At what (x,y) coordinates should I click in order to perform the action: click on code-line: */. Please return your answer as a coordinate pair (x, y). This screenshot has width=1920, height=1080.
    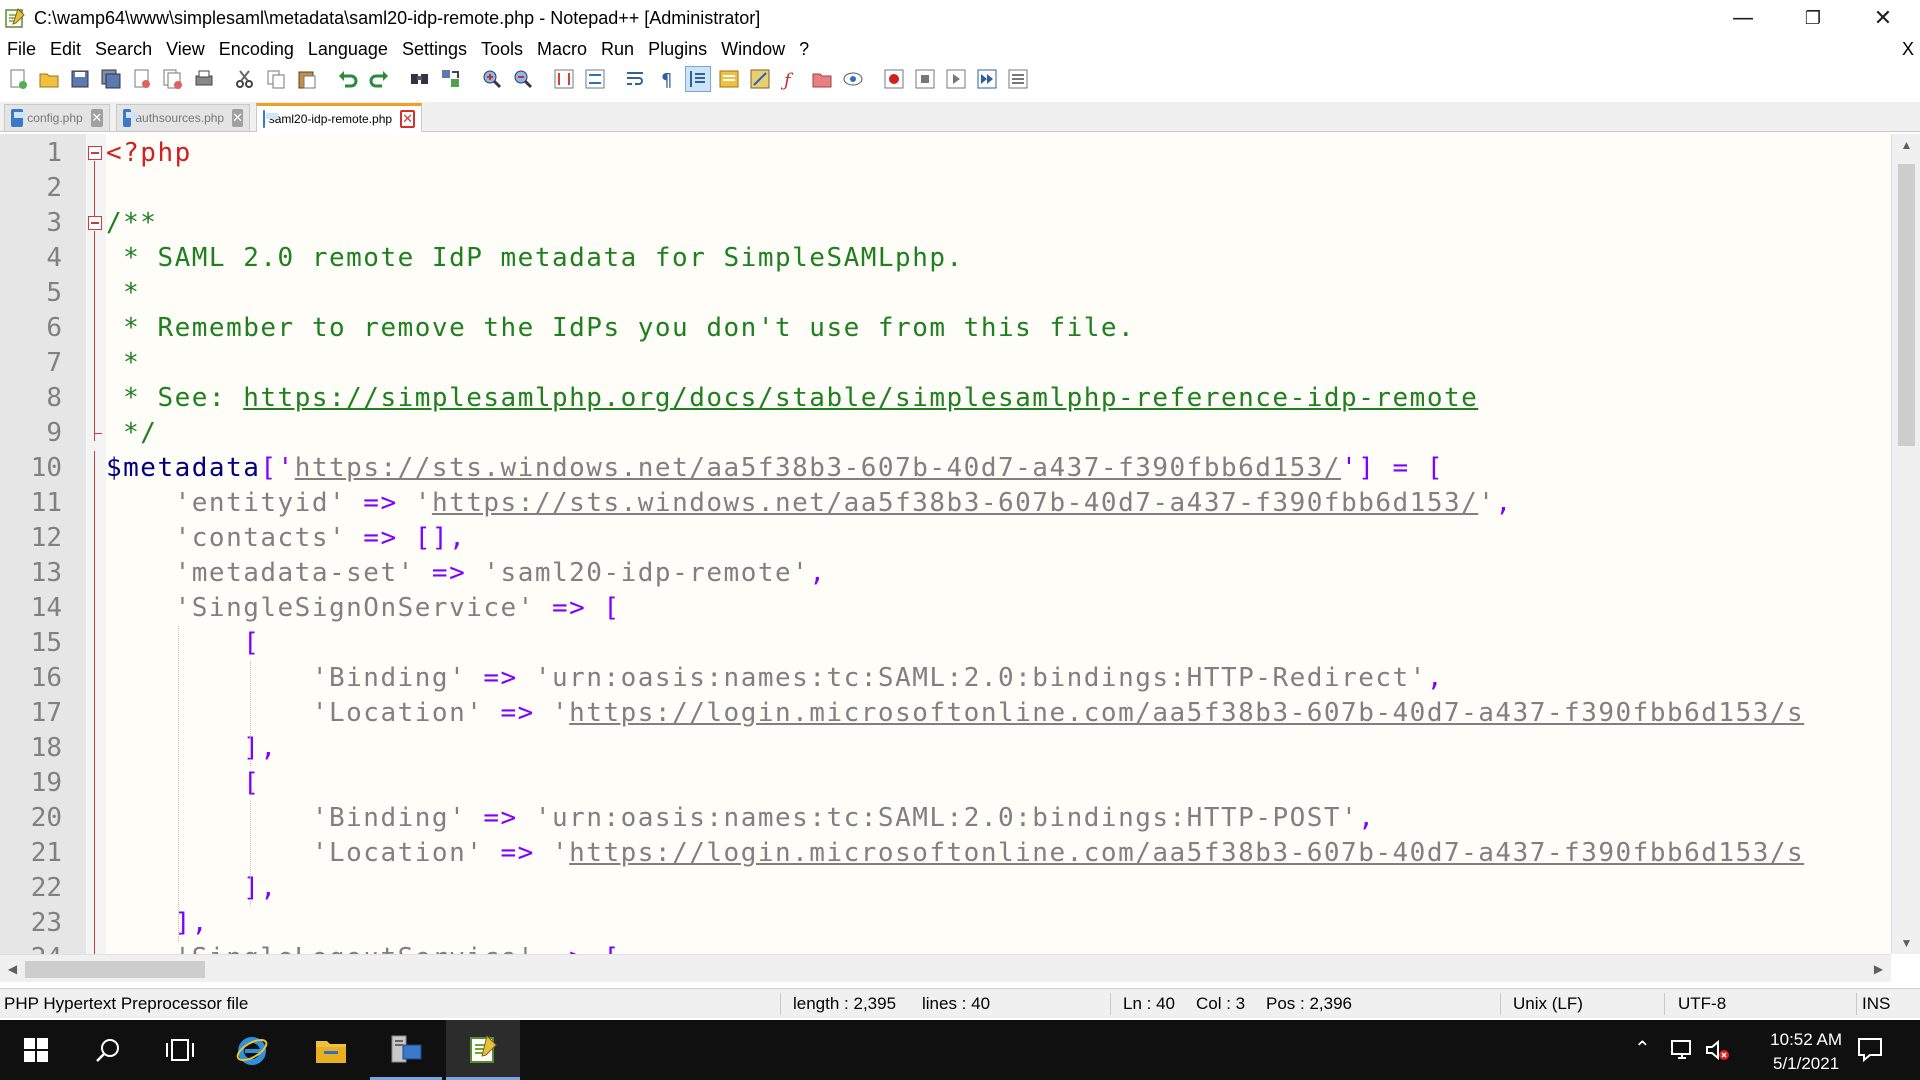
    Looking at the image, I should click on (131, 433).